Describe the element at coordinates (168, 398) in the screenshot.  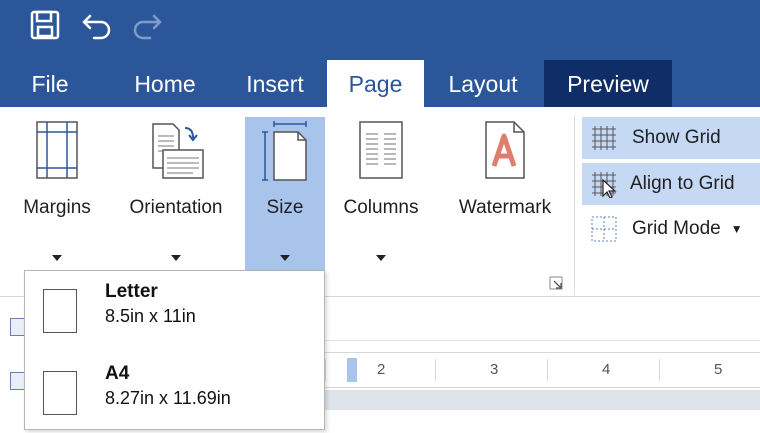
I see `size-option-dims: 8.27in x 11.69in` at that location.